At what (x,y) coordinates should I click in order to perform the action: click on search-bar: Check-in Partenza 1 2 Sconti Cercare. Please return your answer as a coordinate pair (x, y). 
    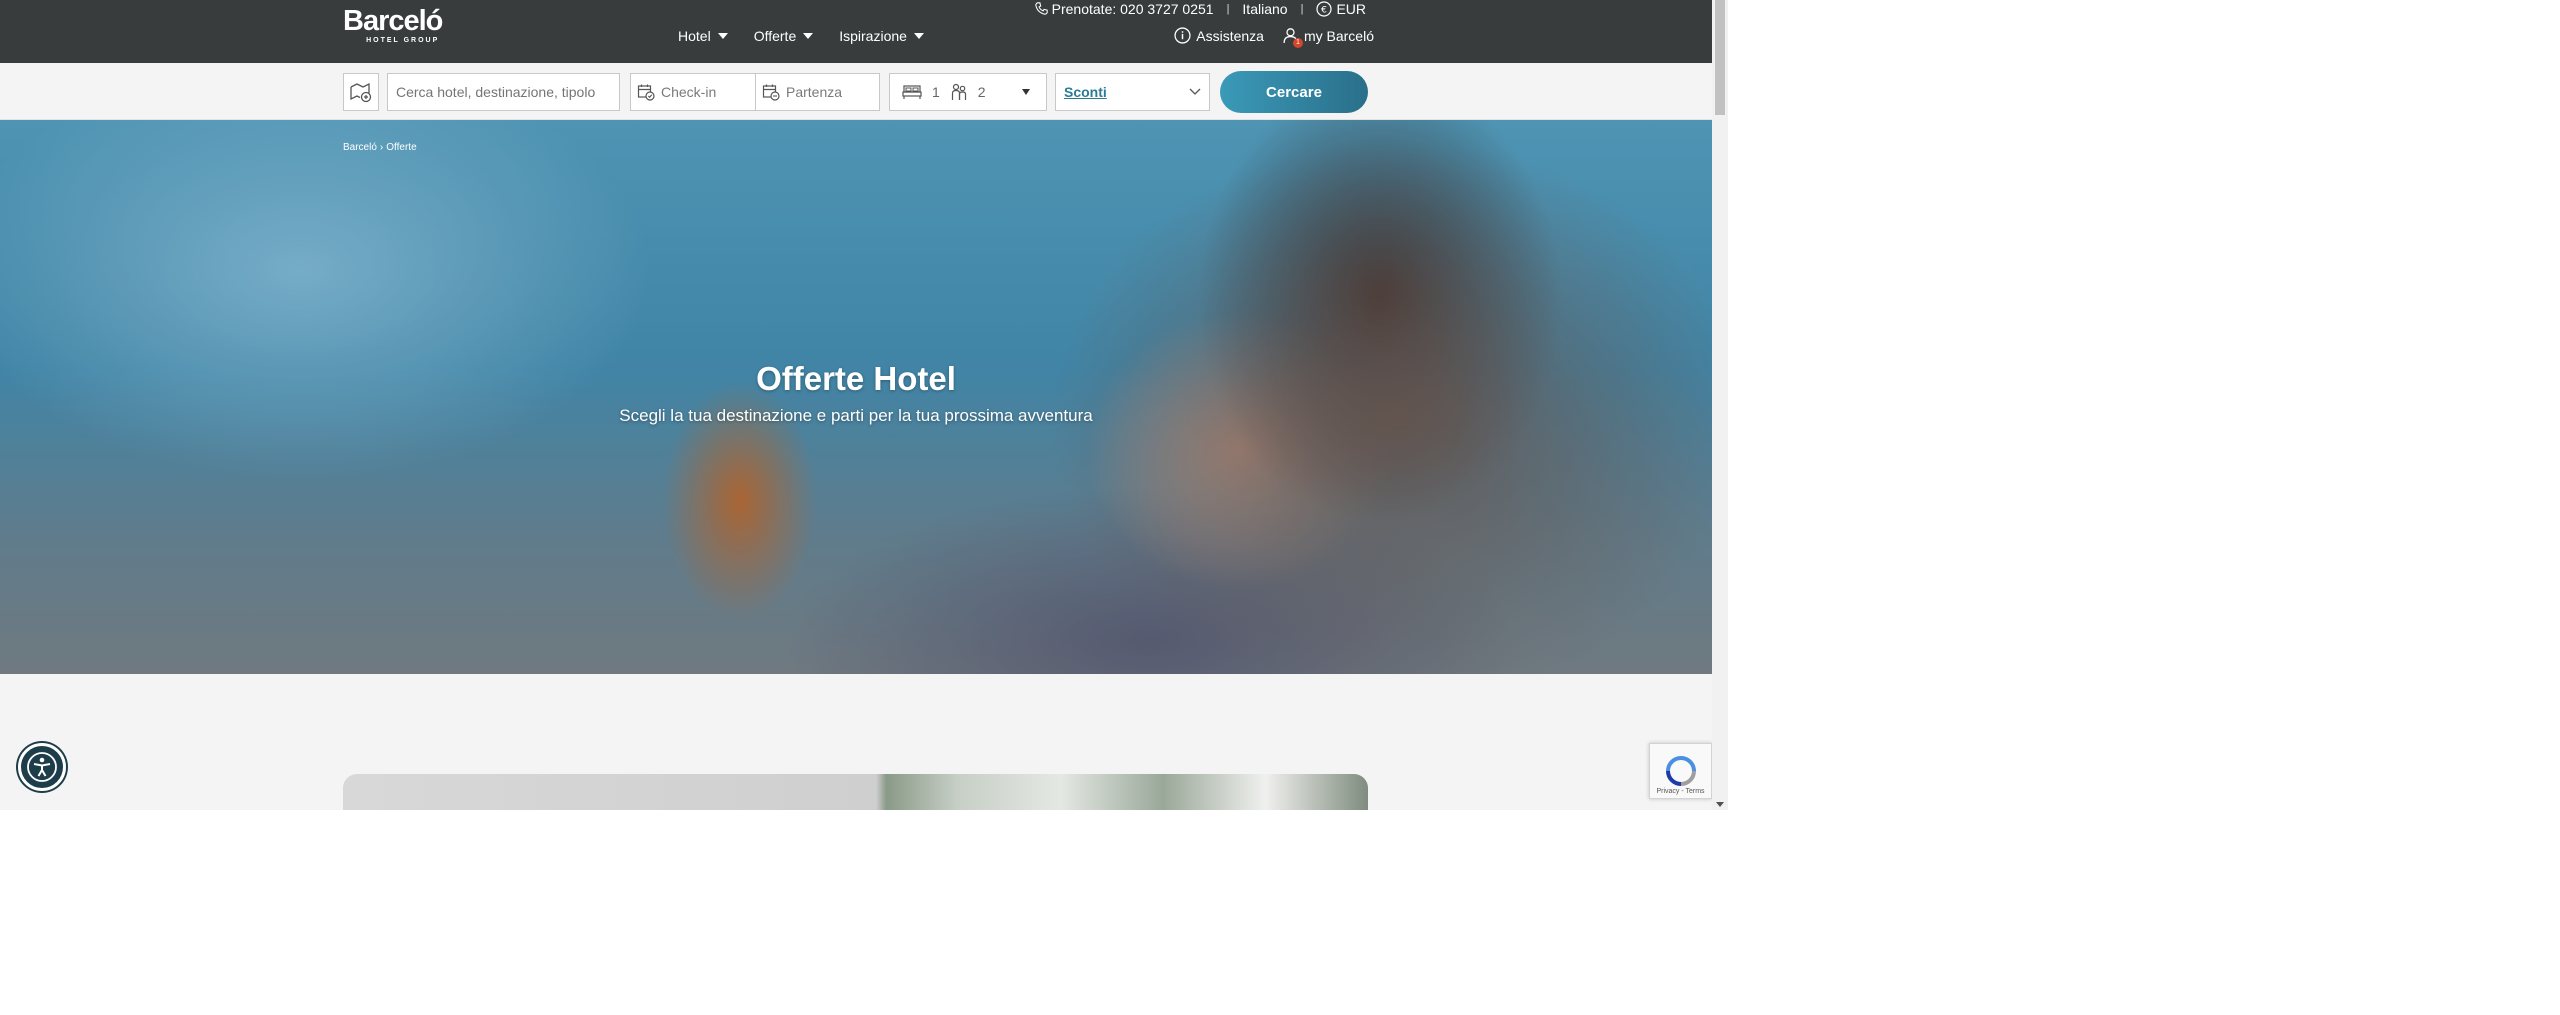
    Looking at the image, I should click on (856, 91).